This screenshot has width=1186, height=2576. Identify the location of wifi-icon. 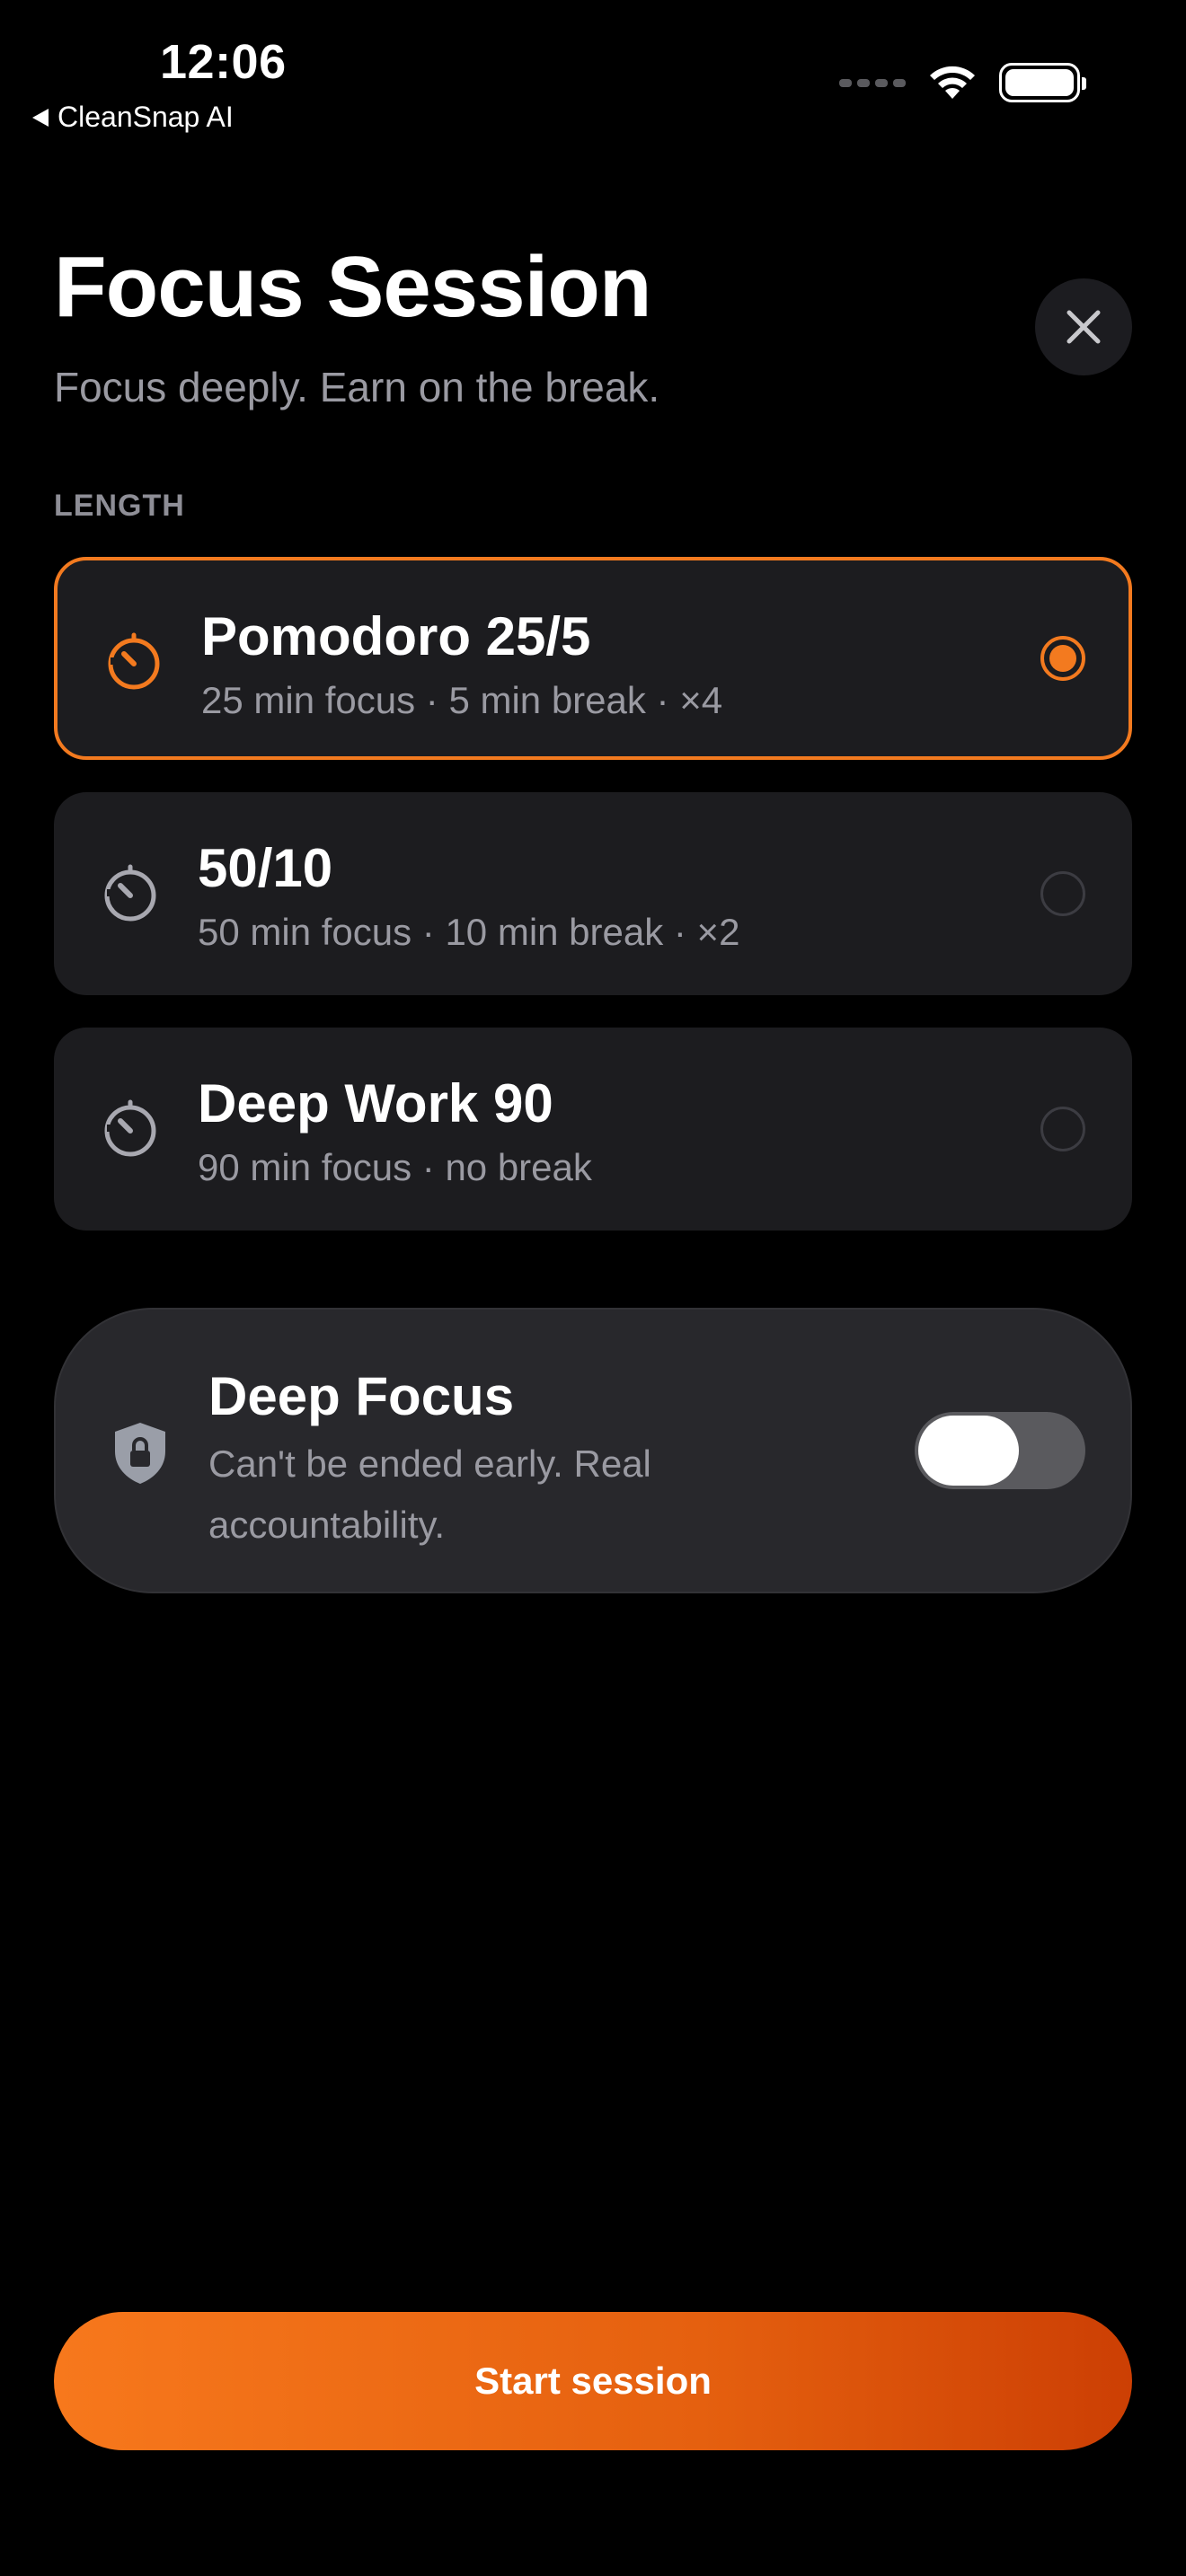
(952, 82).